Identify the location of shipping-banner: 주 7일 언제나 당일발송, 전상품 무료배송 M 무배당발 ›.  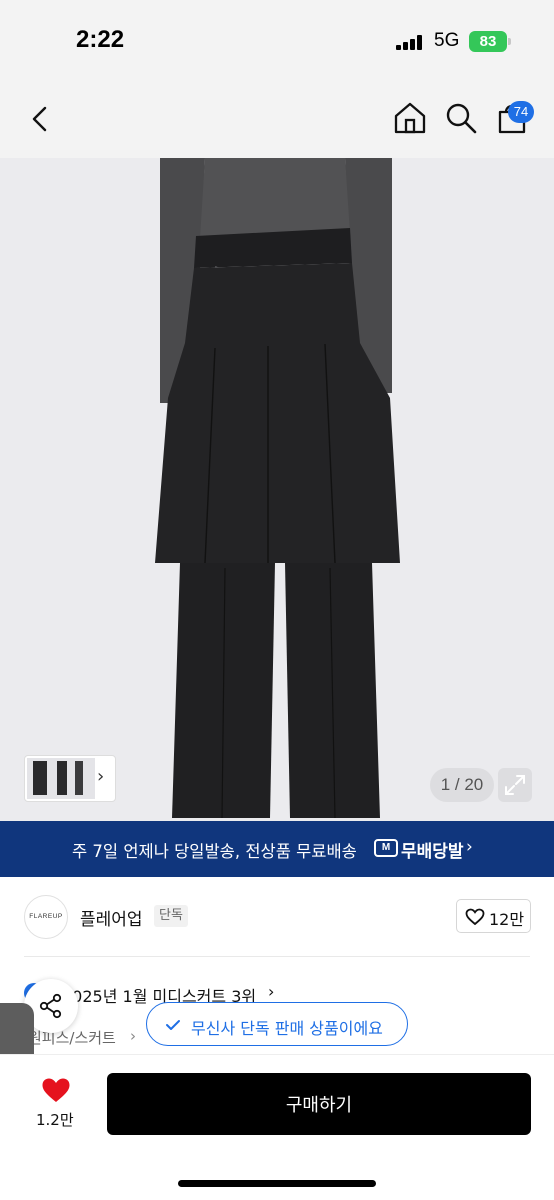
(277, 849).